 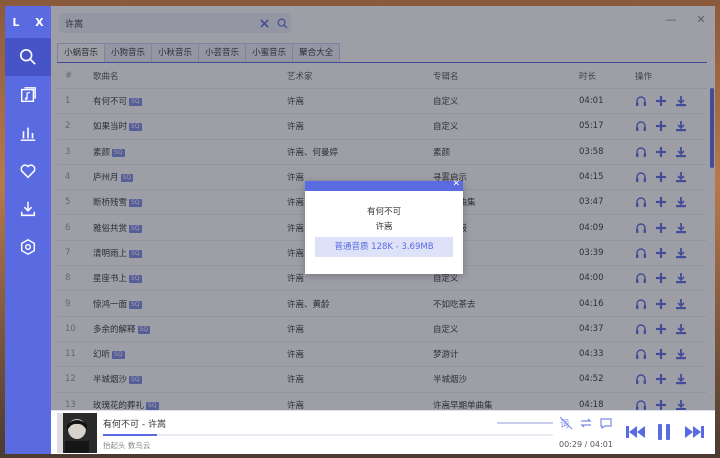 What do you see at coordinates (586, 444) in the screenshot?
I see `playback-time: 00:29 / 04:01` at bounding box center [586, 444].